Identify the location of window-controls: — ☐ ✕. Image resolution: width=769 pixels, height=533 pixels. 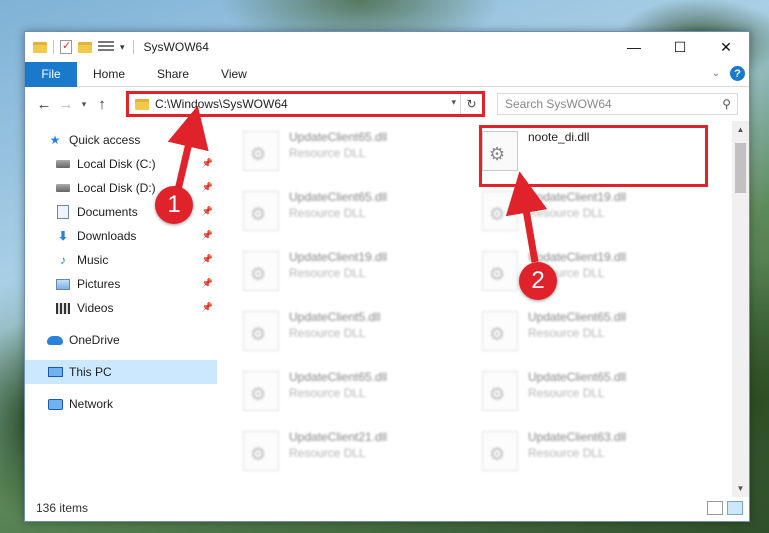
(680, 47).